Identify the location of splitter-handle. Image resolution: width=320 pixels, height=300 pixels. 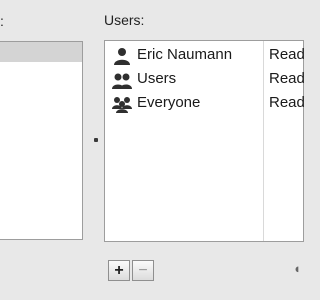
(96, 140).